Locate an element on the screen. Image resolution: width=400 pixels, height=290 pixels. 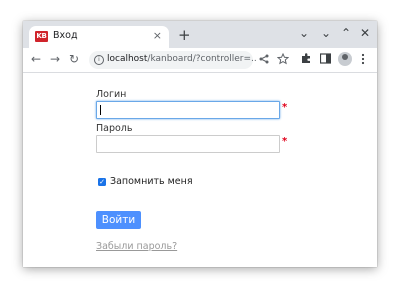
tab-login: KB Вход × is located at coordinates (99, 37).